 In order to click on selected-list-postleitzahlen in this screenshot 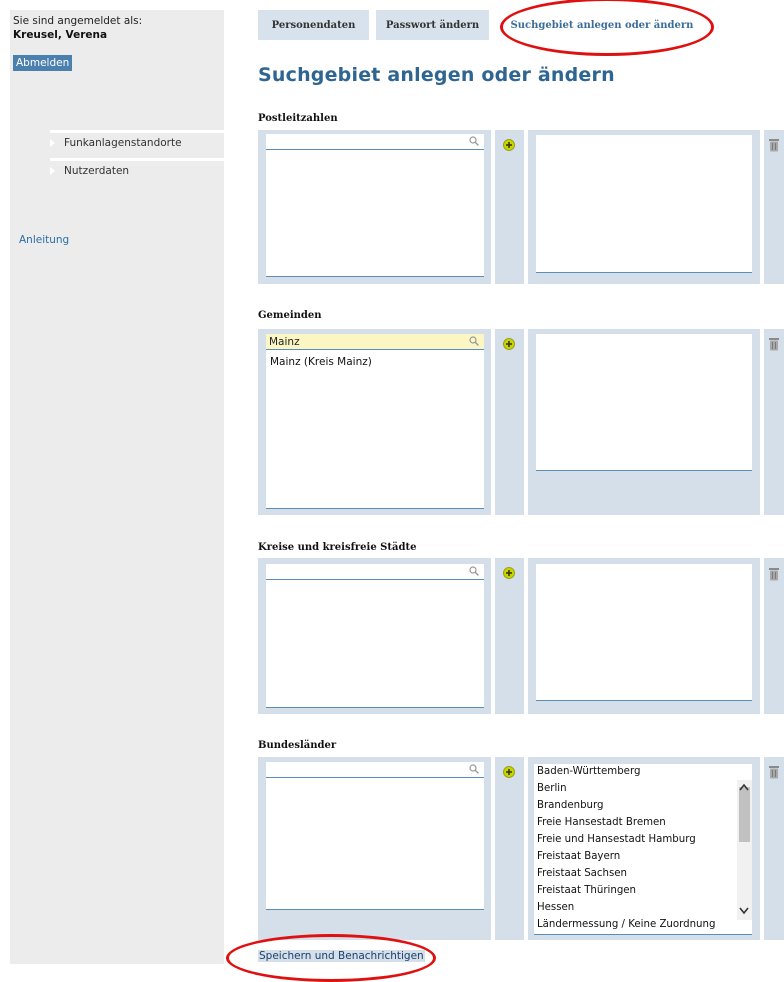, I will do `click(644, 204)`.